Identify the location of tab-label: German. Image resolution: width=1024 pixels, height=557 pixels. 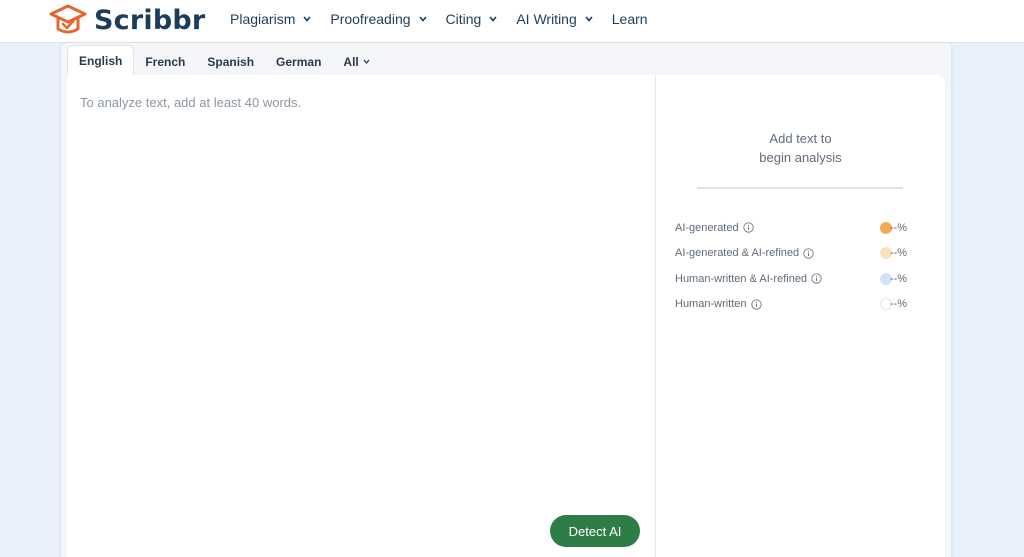
(299, 61).